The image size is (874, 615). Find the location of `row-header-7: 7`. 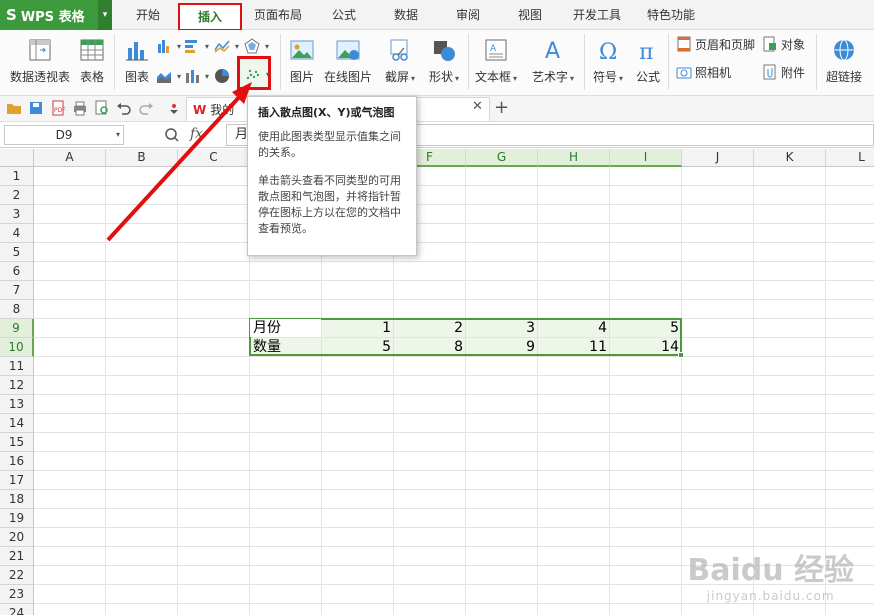

row-header-7: 7 is located at coordinates (17, 290).